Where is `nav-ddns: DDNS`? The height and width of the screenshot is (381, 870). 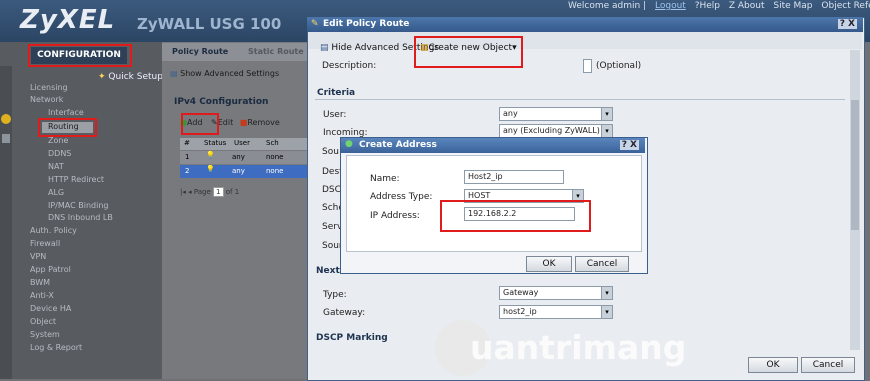
nav-ddns: DDNS is located at coordinates (59, 153).